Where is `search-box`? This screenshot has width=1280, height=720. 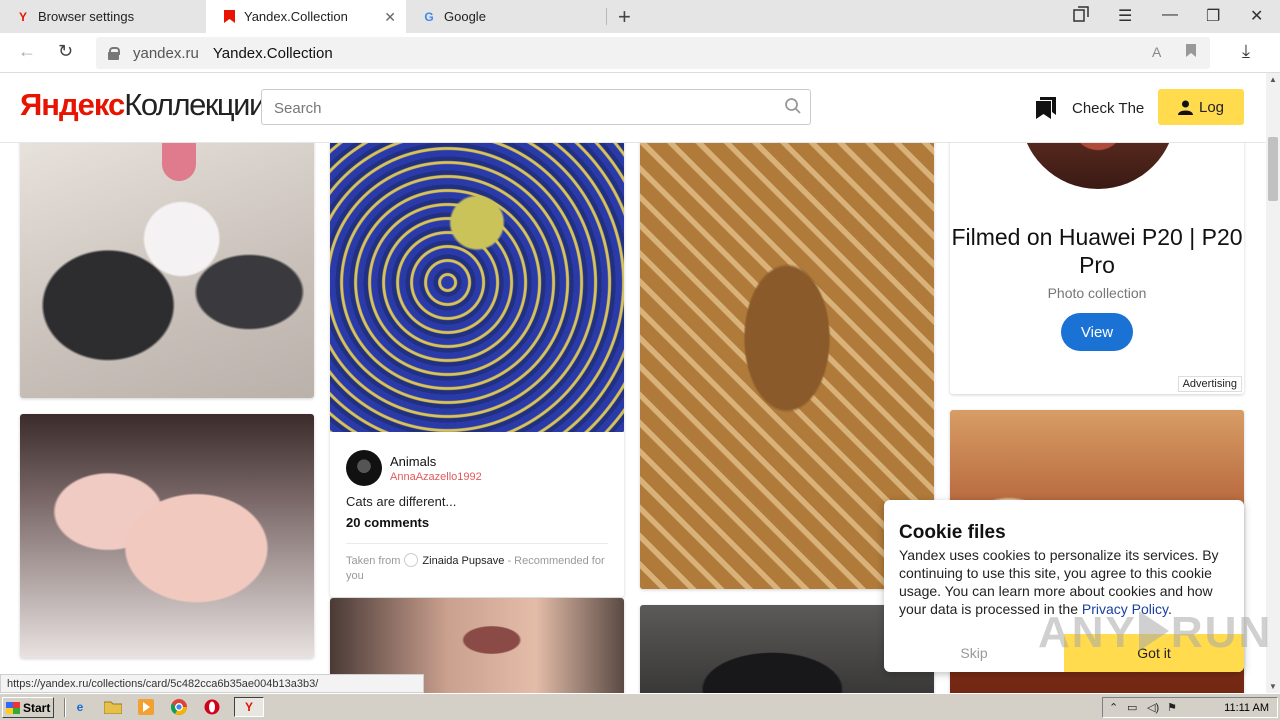
search-box is located at coordinates (536, 107).